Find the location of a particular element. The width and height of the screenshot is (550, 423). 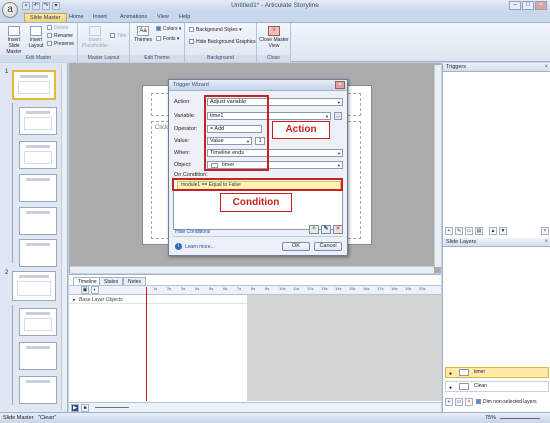

cancel-button: Cancel is located at coordinates (328, 246).